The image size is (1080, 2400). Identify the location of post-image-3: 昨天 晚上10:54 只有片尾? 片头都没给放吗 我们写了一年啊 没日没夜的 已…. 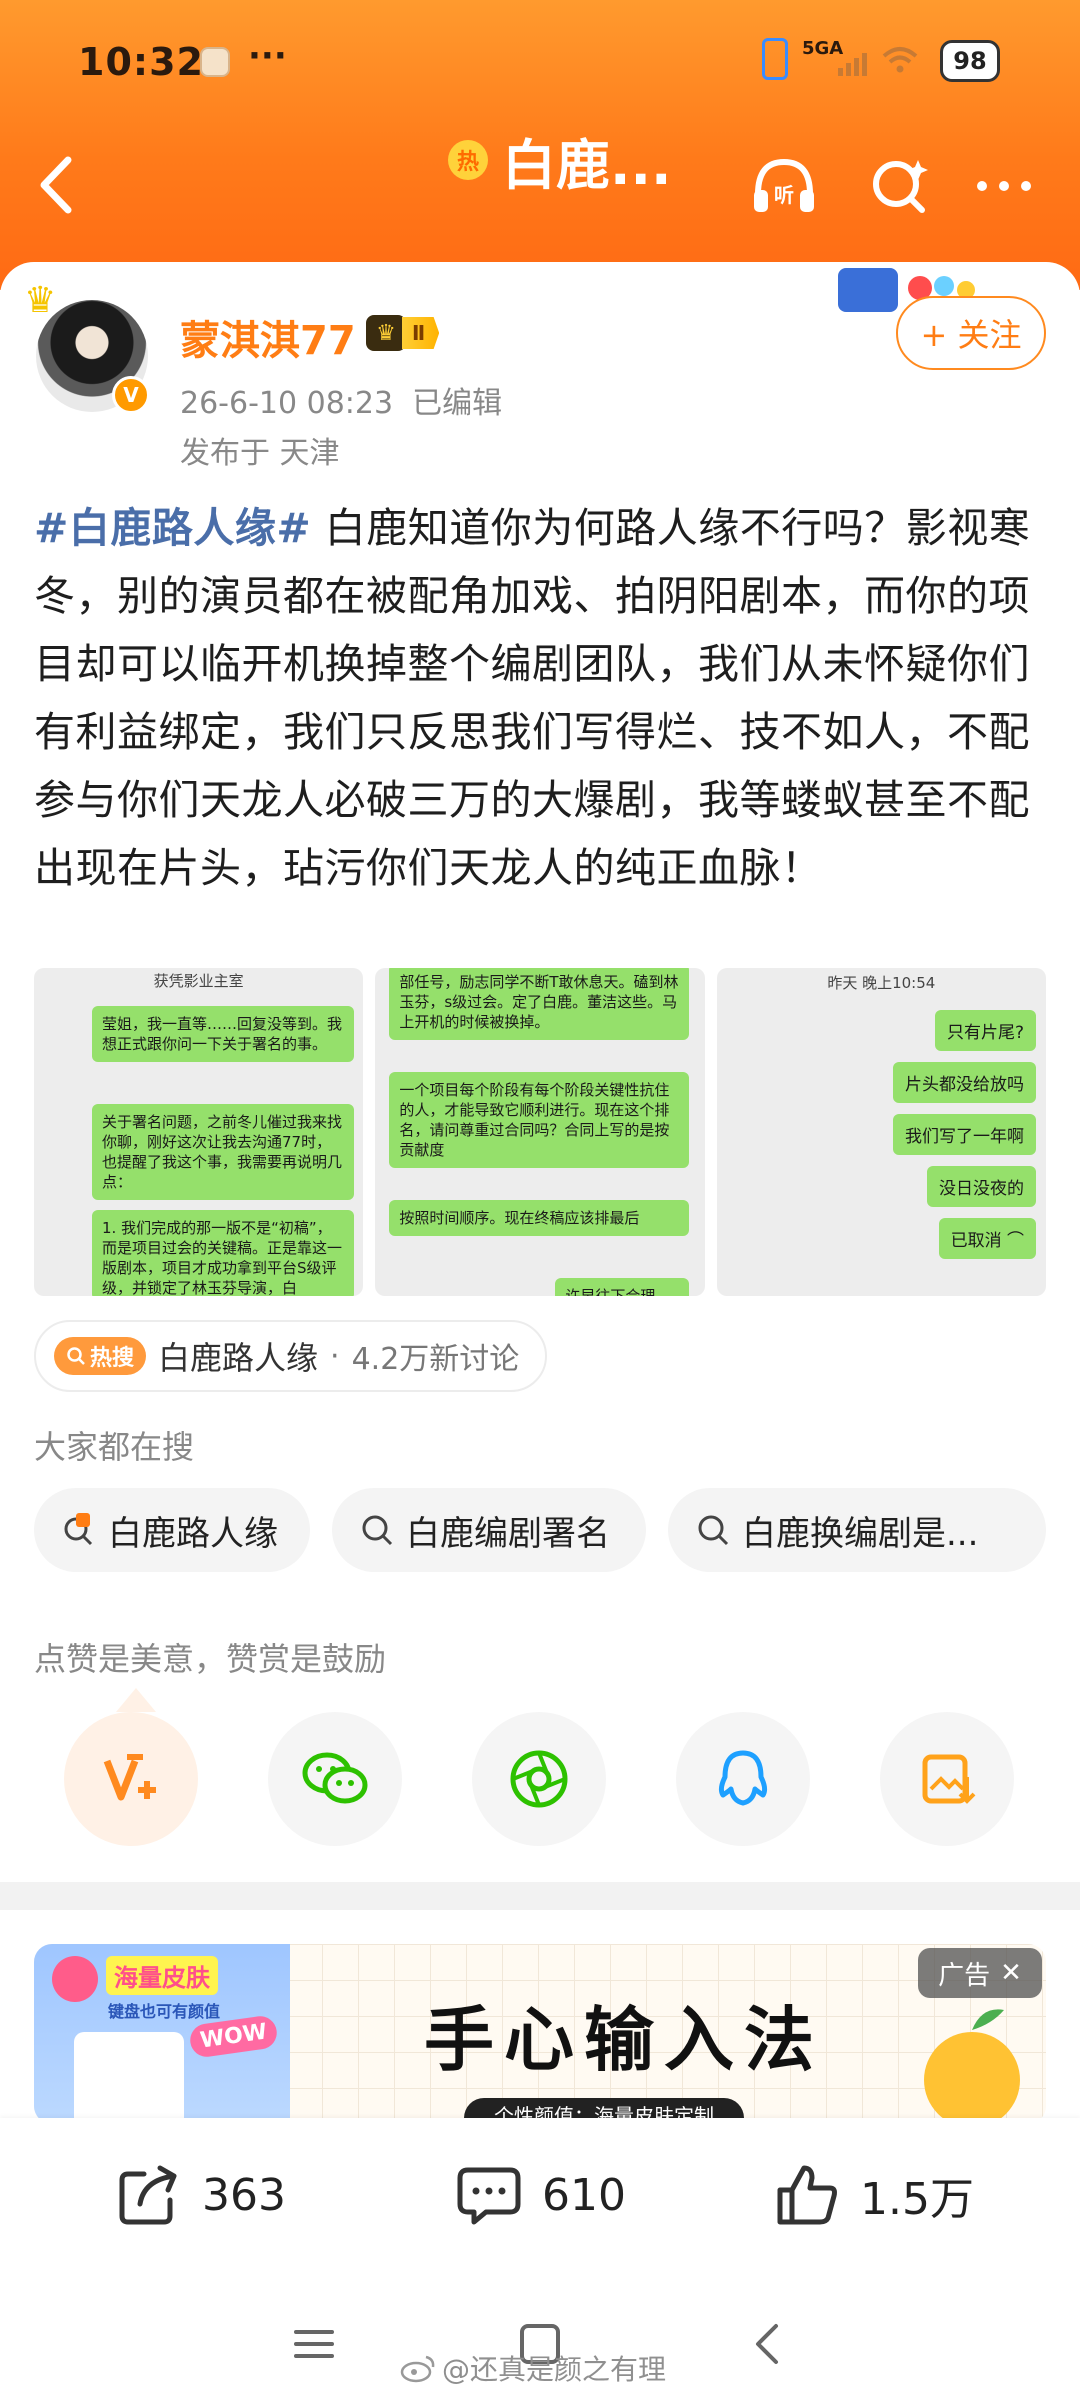
(881, 1132).